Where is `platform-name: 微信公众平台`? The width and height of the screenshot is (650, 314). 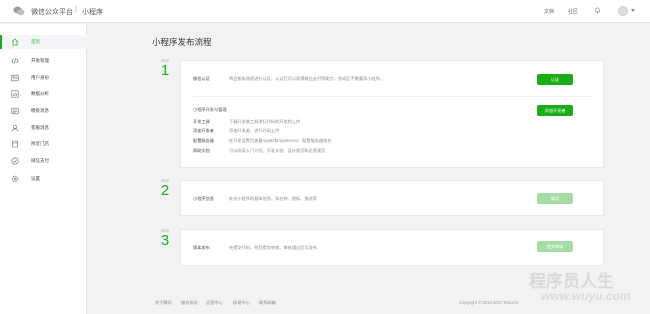 platform-name: 微信公众平台 is located at coordinates (52, 12).